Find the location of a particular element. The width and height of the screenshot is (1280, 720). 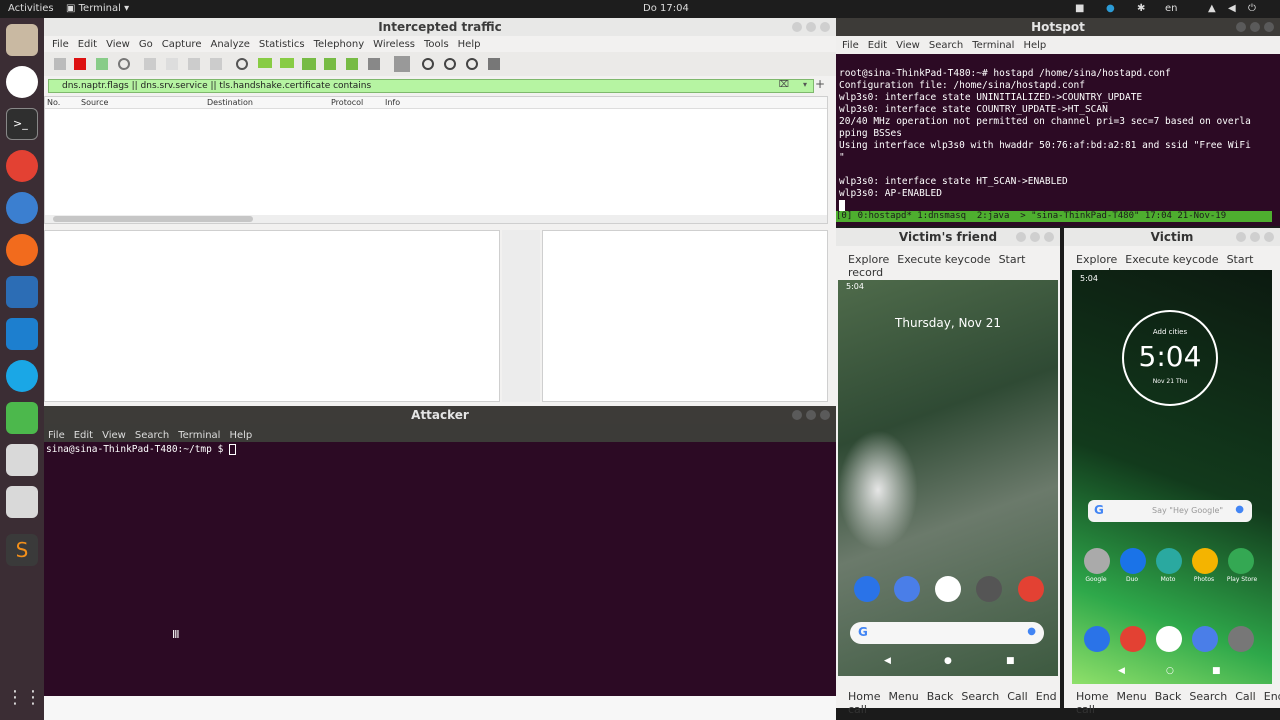

volume-icon: ◀ is located at coordinates (1232, 8).